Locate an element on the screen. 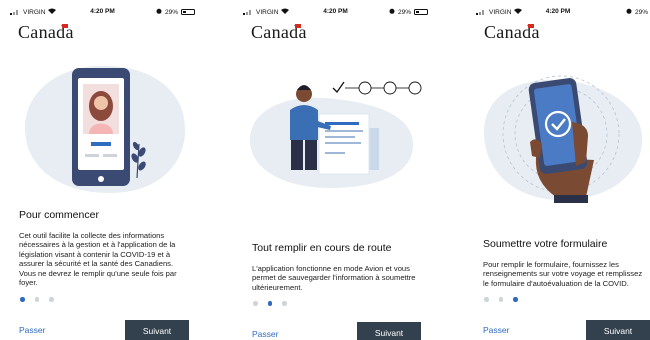 The height and width of the screenshot is (340, 650). screen-title: Soumettre votre formulaire is located at coordinates (545, 244).